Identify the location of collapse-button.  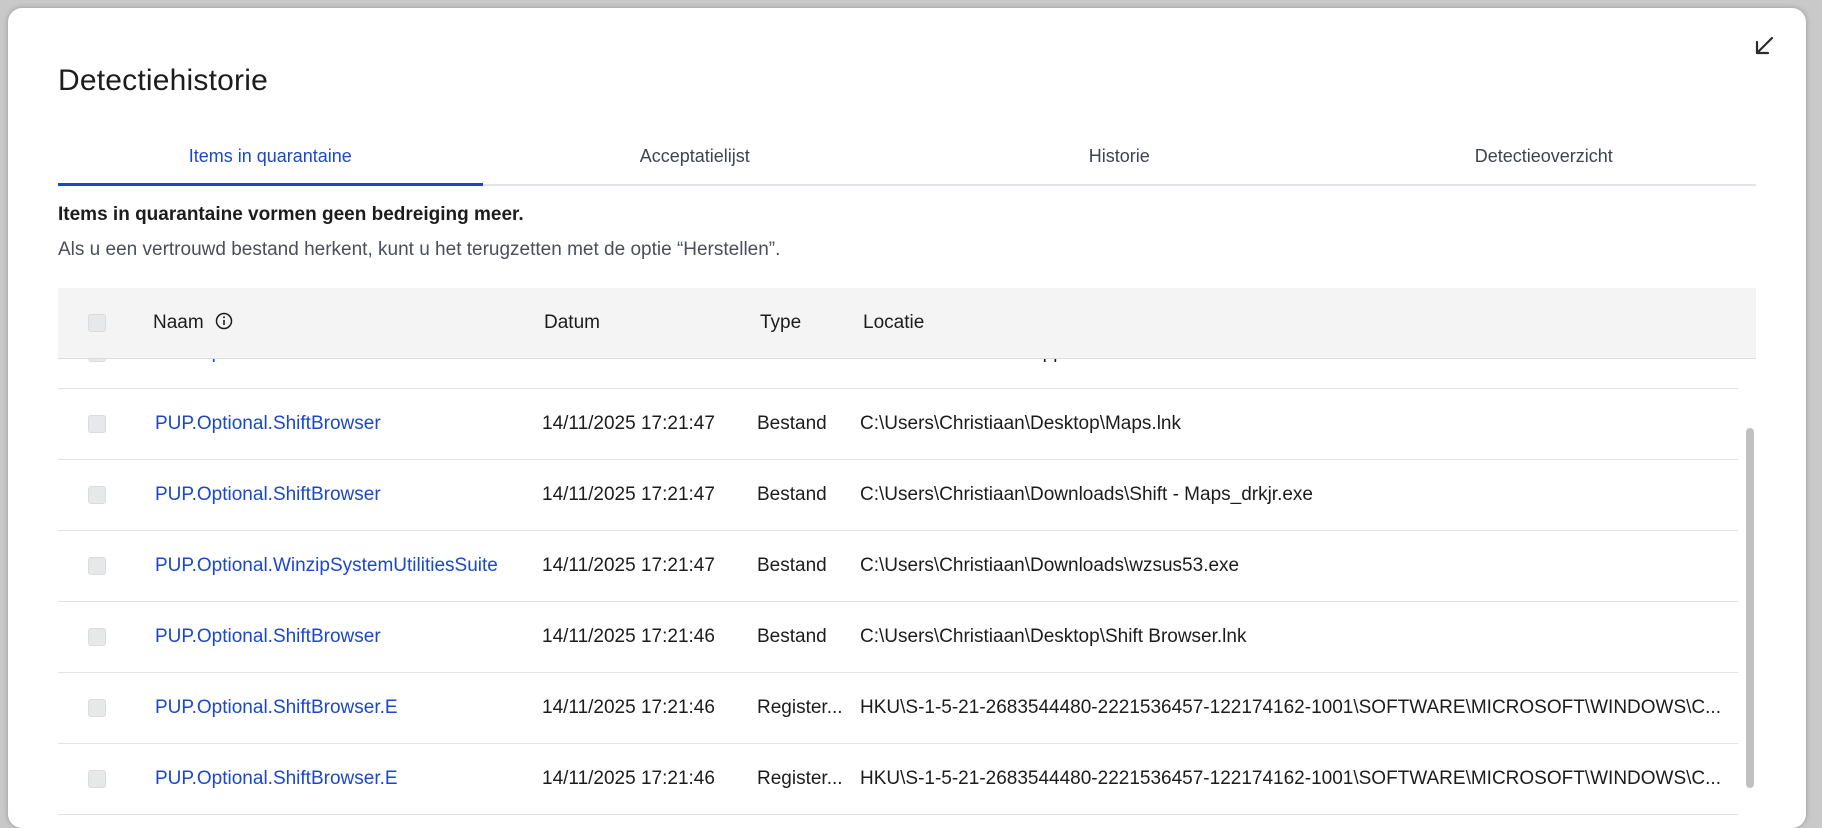
(1764, 46).